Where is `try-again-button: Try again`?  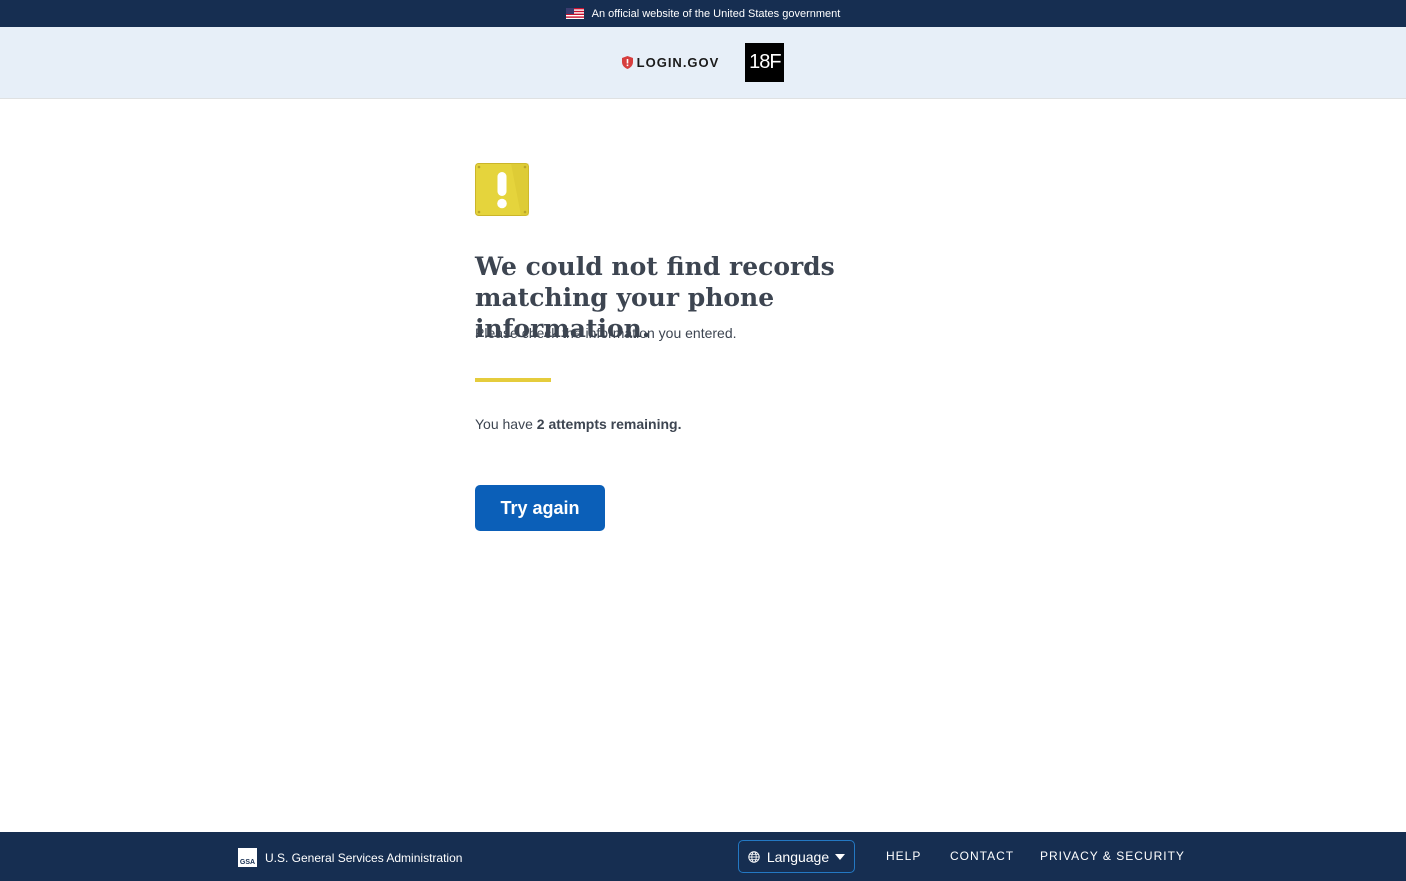 try-again-button: Try again is located at coordinates (540, 508).